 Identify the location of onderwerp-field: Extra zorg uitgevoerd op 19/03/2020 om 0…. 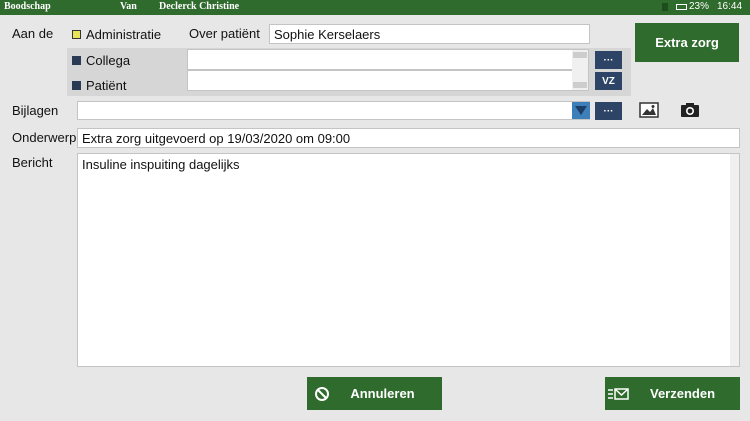
(408, 138).